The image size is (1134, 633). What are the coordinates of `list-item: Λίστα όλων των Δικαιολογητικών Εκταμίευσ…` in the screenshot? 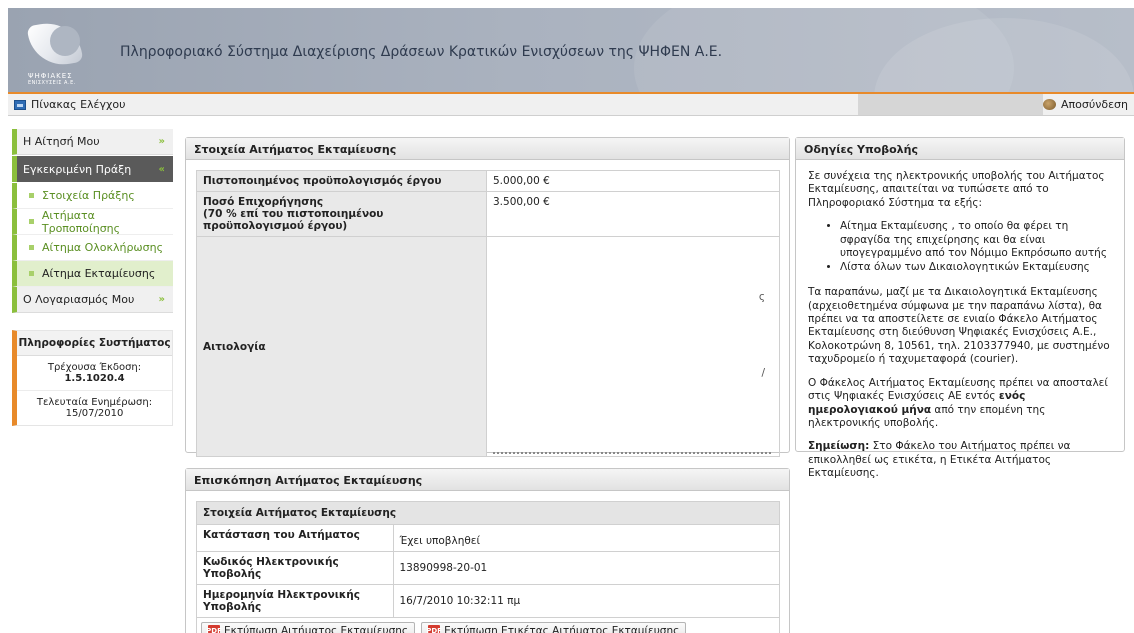 It's located at (976, 267).